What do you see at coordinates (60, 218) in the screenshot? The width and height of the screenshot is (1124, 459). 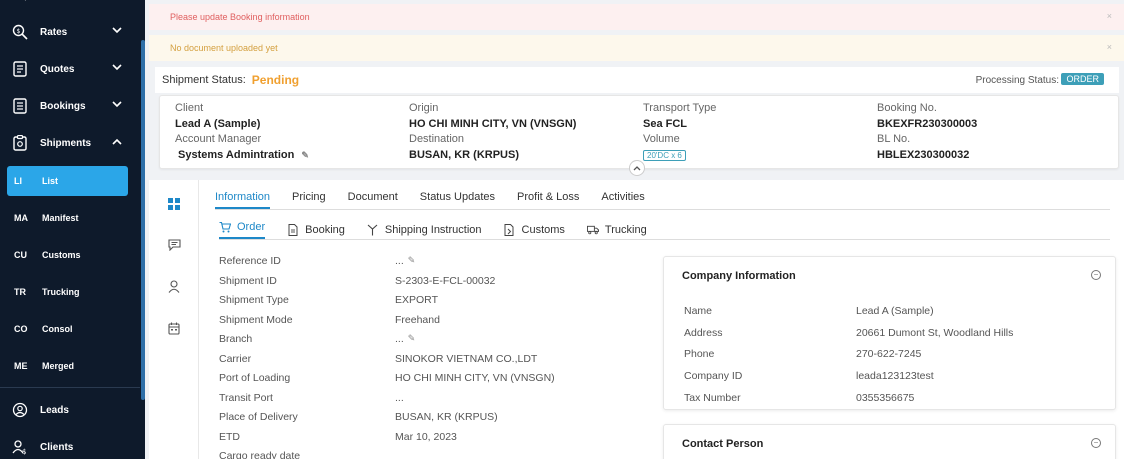 I see `subitem-label: Manifest` at bounding box center [60, 218].